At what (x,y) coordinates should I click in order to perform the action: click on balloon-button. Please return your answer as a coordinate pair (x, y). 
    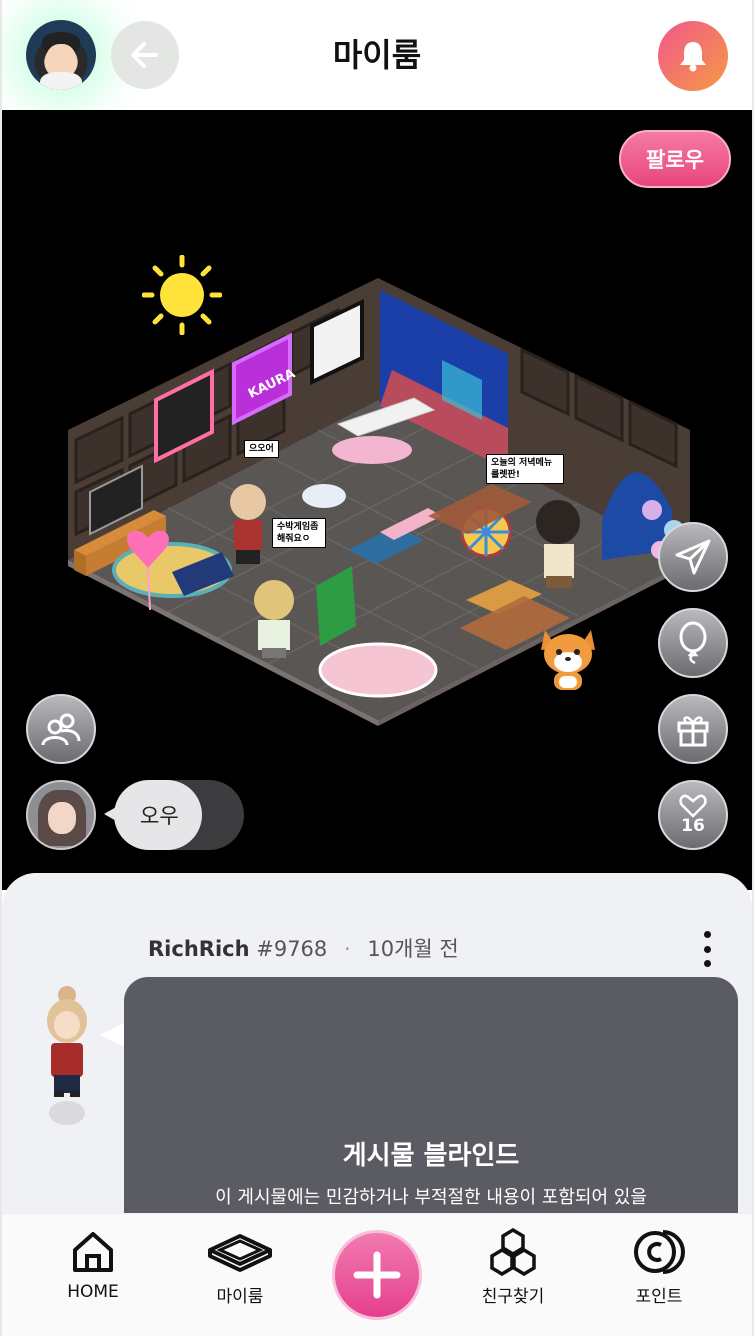
    Looking at the image, I should click on (693, 643).